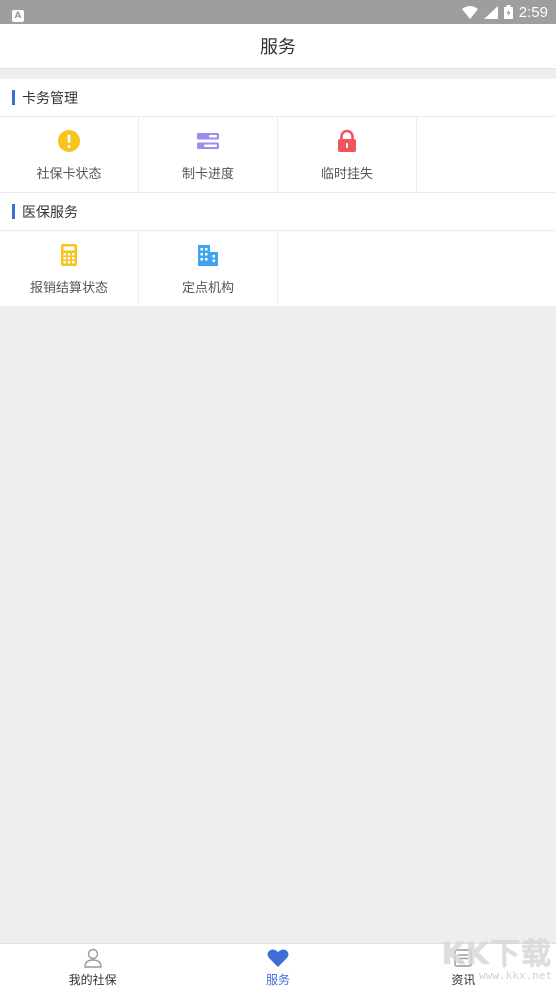 This screenshot has height=990, width=556. I want to click on status-time: 2:59, so click(533, 12).